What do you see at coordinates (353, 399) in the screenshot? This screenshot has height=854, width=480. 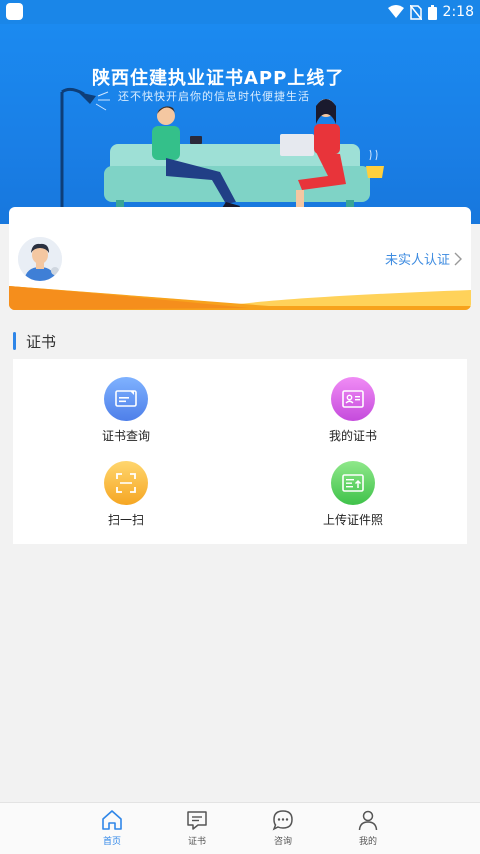 I see `id-card-icon` at bounding box center [353, 399].